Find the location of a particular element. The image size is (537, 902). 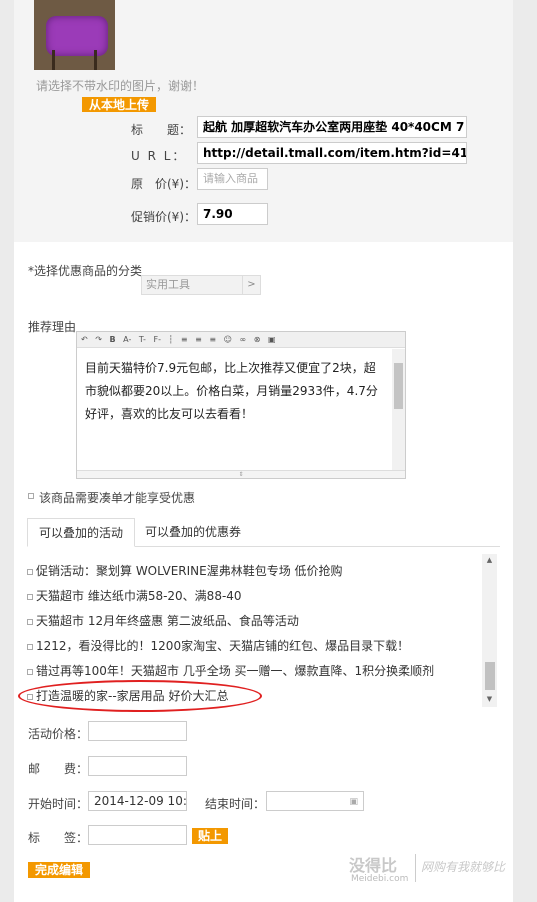

promo-price-label: 促销价(¥)： is located at coordinates (163, 217).